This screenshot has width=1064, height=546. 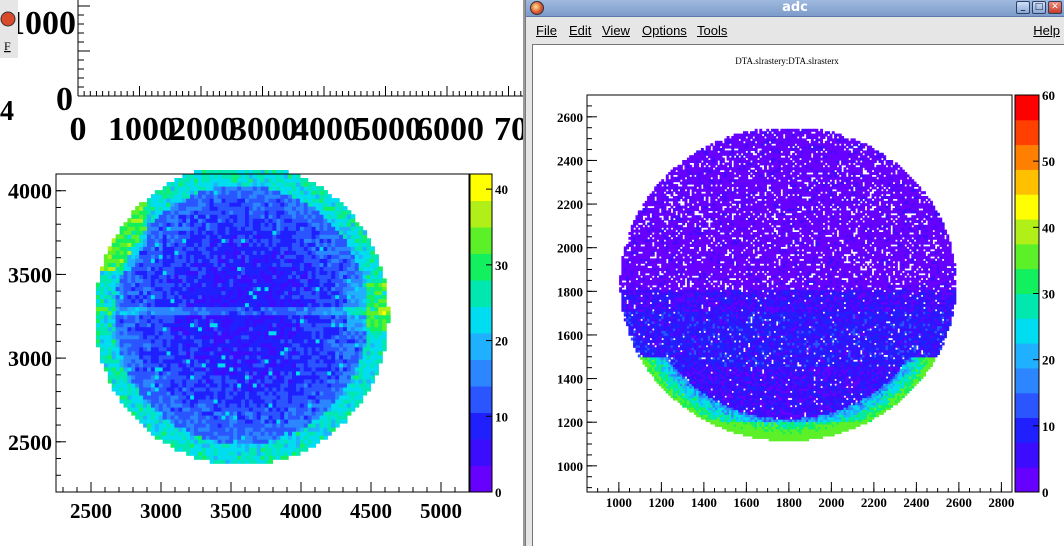 I want to click on menu-view: View, so click(x=616, y=30).